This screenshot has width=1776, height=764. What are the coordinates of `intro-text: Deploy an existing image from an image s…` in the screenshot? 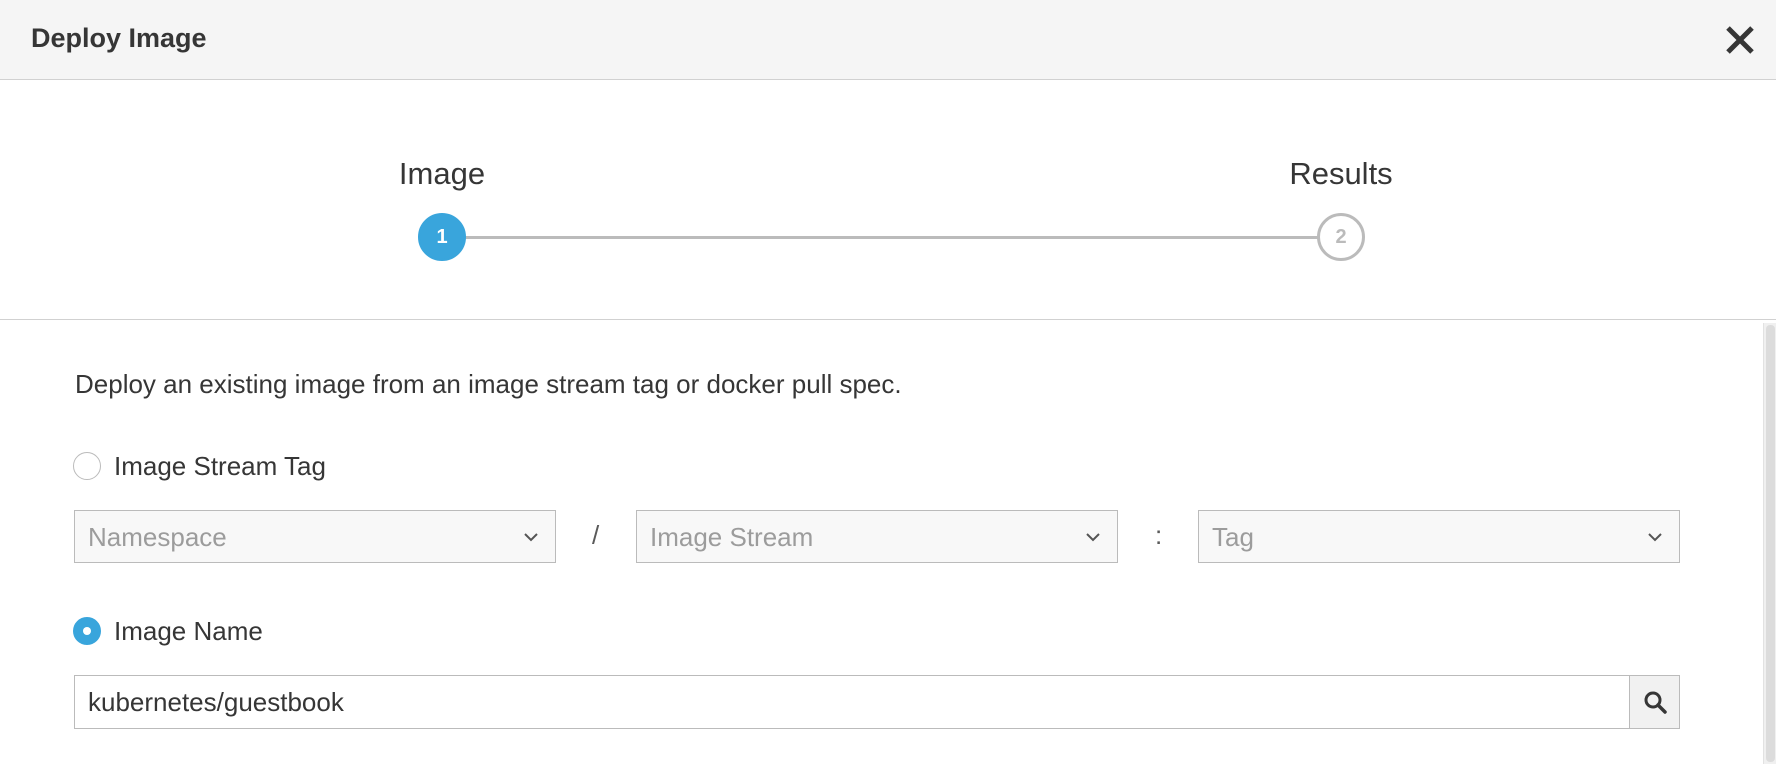 It's located at (488, 384).